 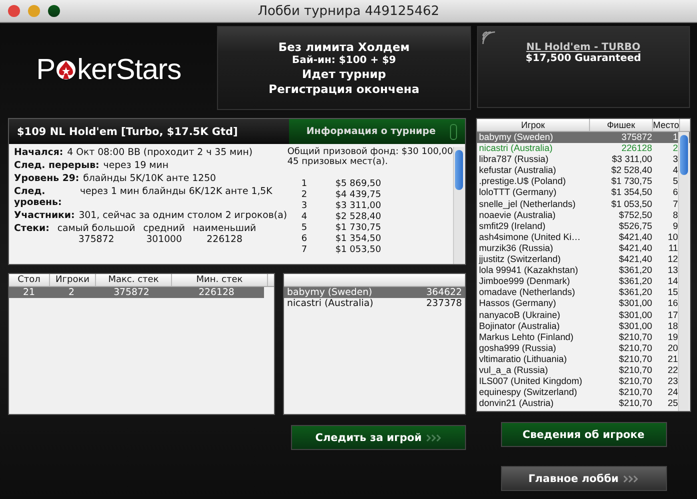 What do you see at coordinates (488, 38) in the screenshot?
I see `signal-icon` at bounding box center [488, 38].